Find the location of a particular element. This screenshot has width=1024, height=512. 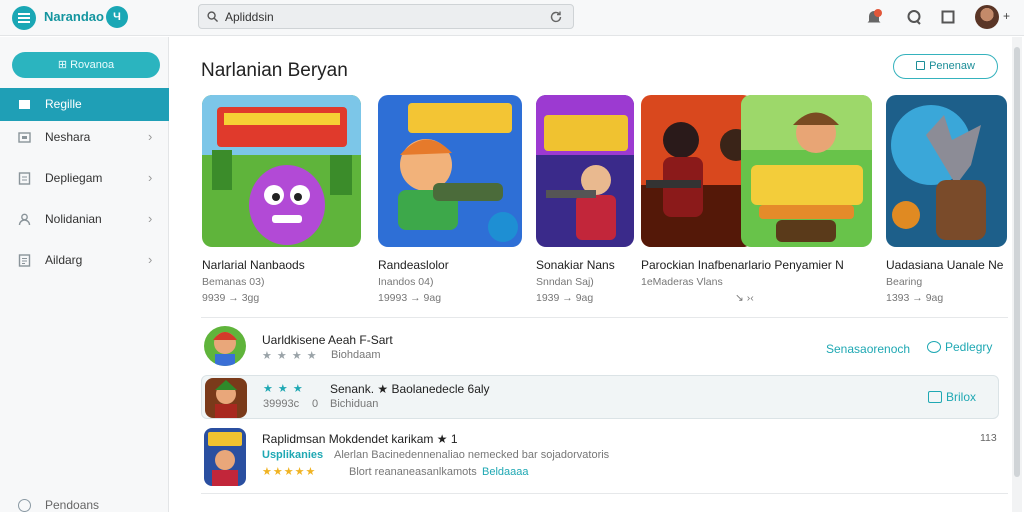

list-item-subtitle: Biohdaam is located at coordinates (356, 355).